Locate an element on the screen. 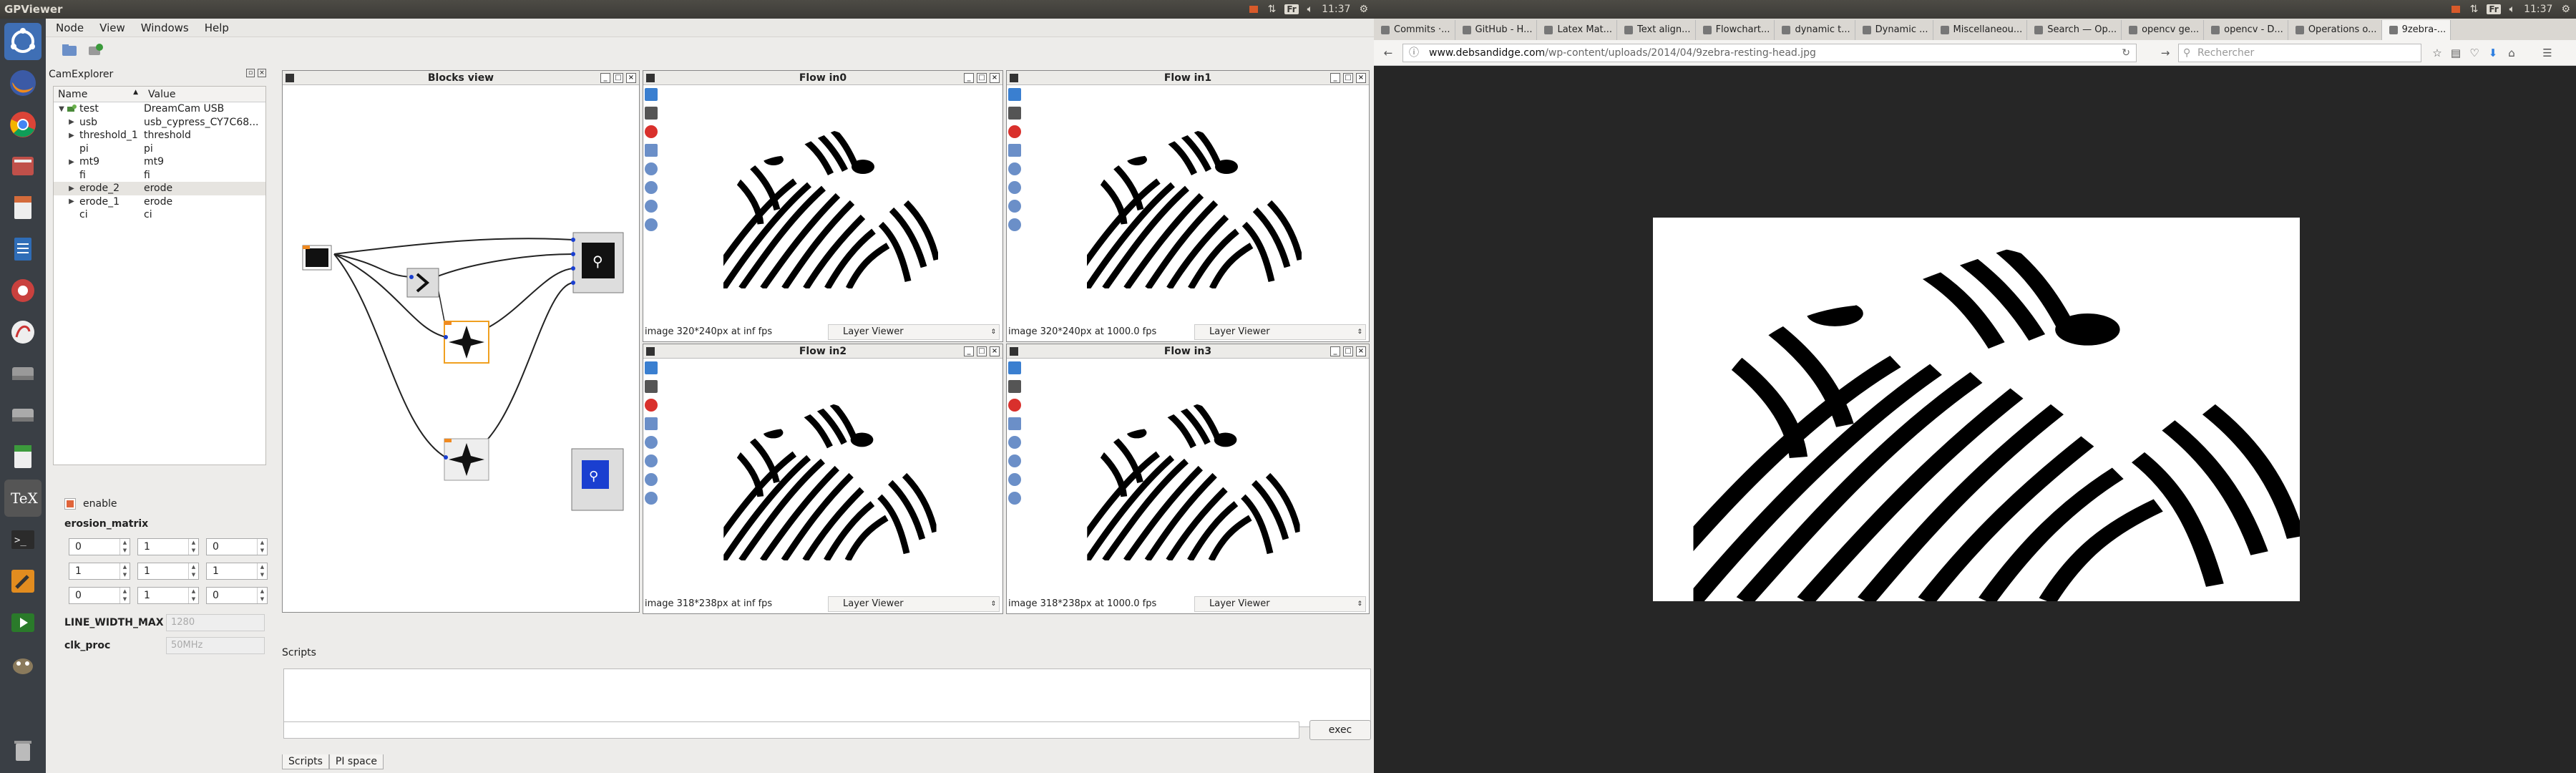 This screenshot has width=2576, height=773. blocks-graph: ⚲ ⚲ is located at coordinates (461, 349).